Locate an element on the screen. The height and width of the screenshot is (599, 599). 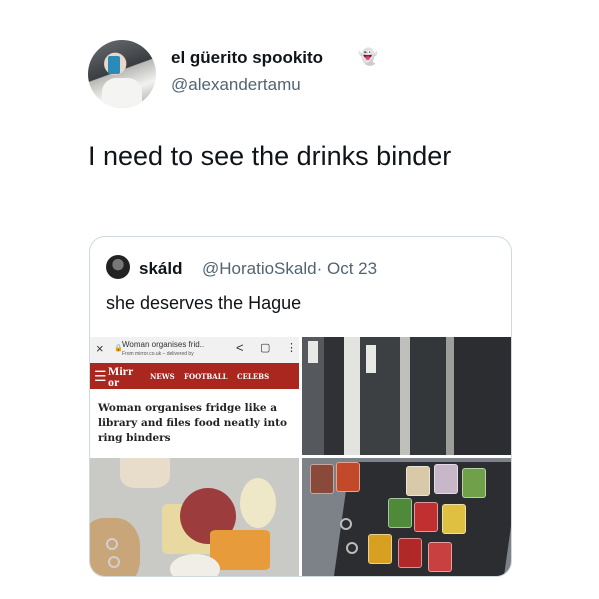
avatar-phone is located at coordinates (114, 65).